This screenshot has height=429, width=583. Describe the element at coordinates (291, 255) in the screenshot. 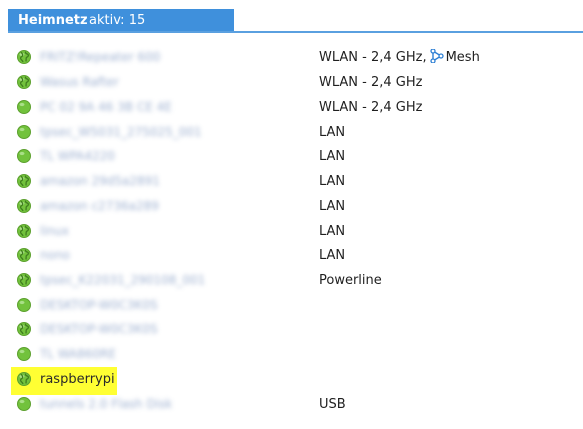

I see `device-row: nono LAN` at that location.